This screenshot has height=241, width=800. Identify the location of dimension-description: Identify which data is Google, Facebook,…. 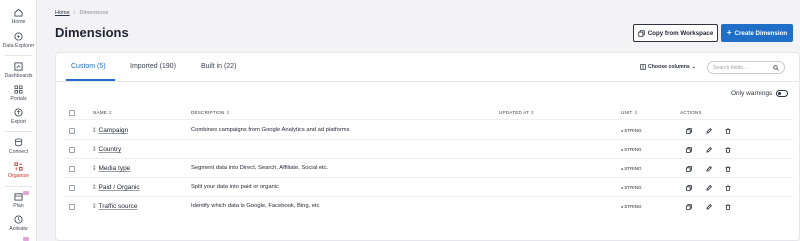
(255, 206).